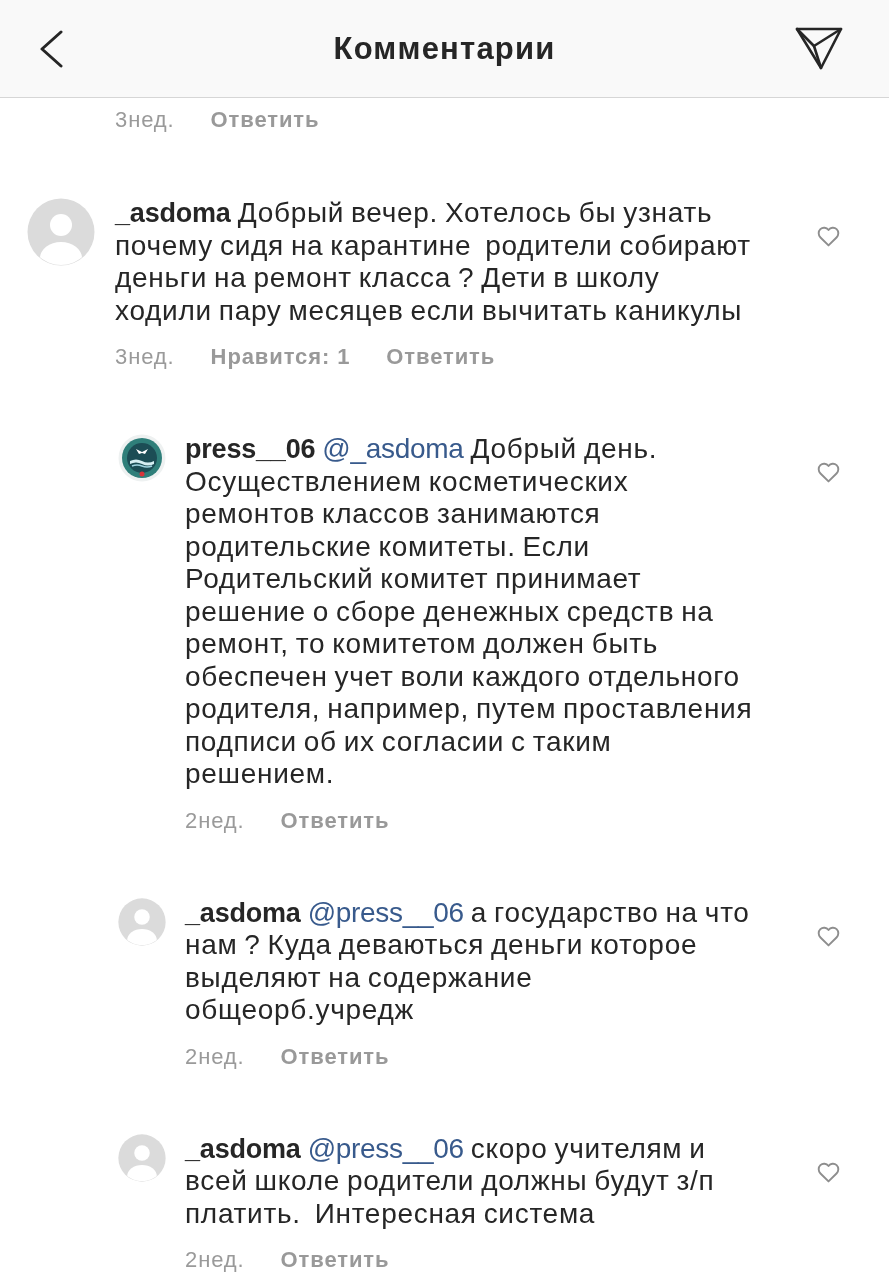  Describe the element at coordinates (468, 961) in the screenshot. I see `comment-text: _asdoma @press__06 а государство на что нам ? Куда деваються деньги которое выделяют на содержание общеорб.учредж` at that location.